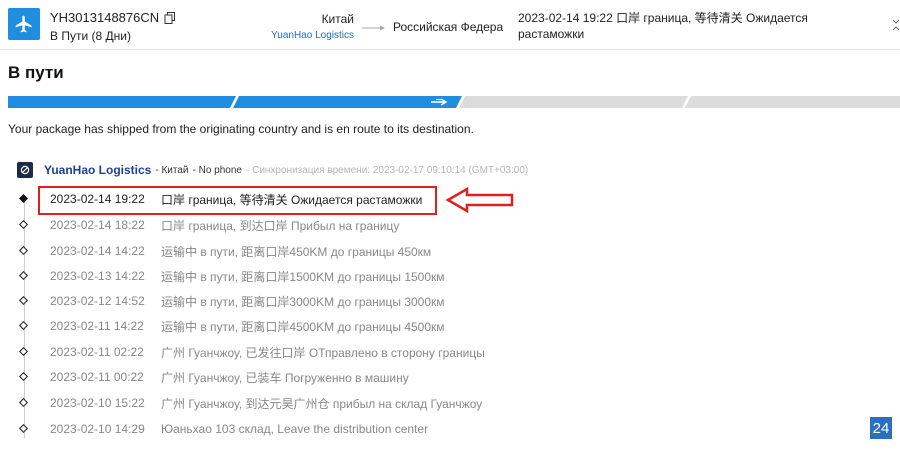 This screenshot has width=900, height=450. Describe the element at coordinates (97, 403) in the screenshot. I see `event-date: 2023-02-10 15:22` at that location.